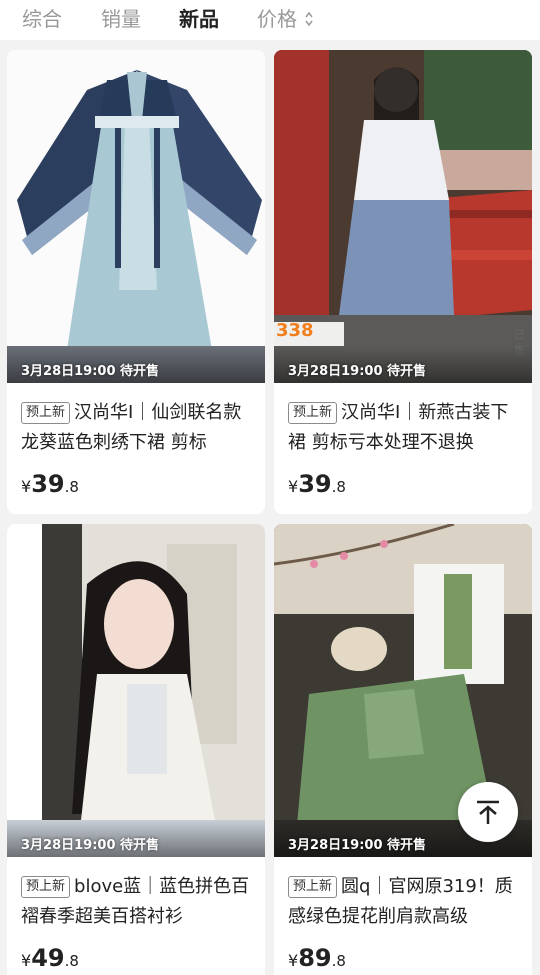 This screenshot has height=975, width=540. What do you see at coordinates (121, 19) in the screenshot?
I see `tab-sales: 销量` at bounding box center [121, 19].